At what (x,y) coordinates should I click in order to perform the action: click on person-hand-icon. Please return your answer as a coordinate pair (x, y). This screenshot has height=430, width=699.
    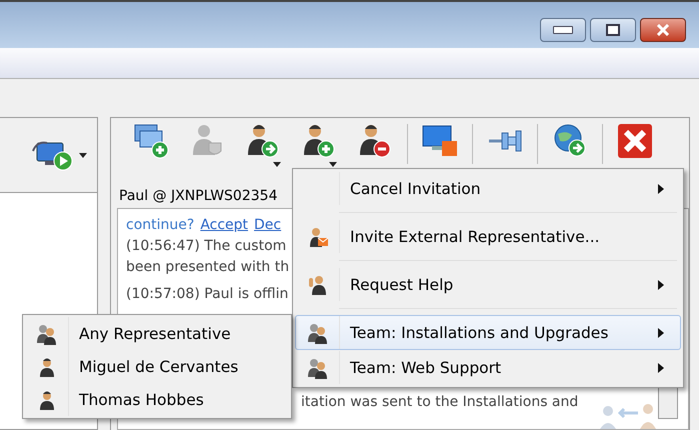
    Looking at the image, I should click on (317, 285).